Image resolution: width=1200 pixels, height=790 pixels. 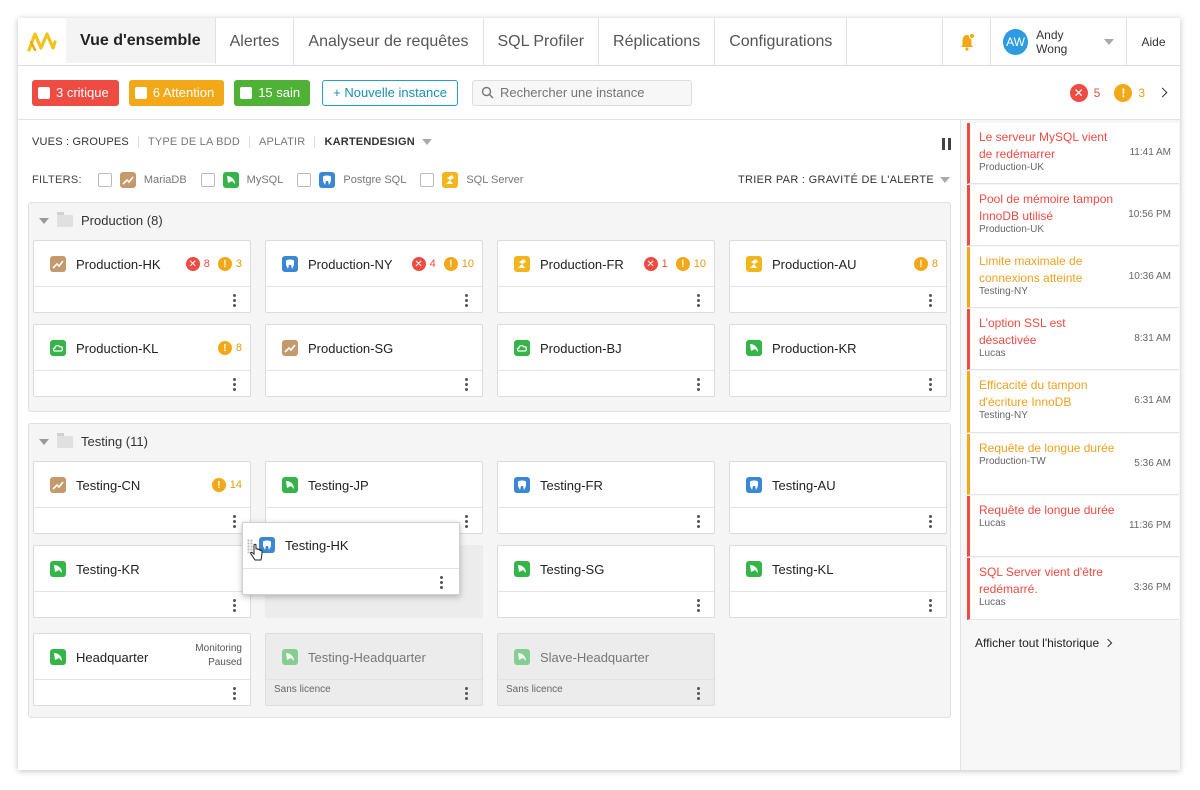 I want to click on view-db-type: TYPE DE LA BDD, so click(x=194, y=142).